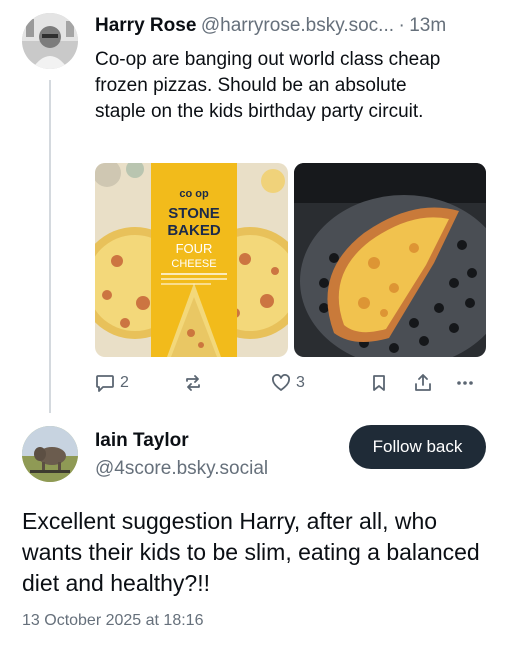 The height and width of the screenshot is (649, 508). I want to click on author-name: Harry Rose, so click(145, 25).